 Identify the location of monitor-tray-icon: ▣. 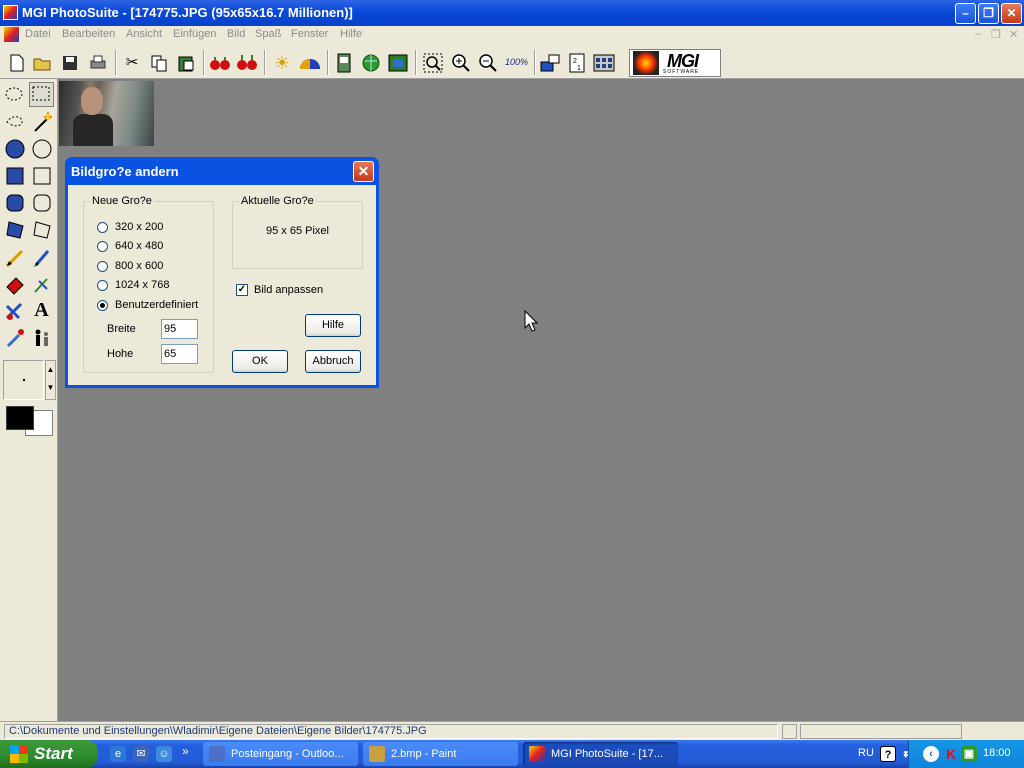
(969, 754).